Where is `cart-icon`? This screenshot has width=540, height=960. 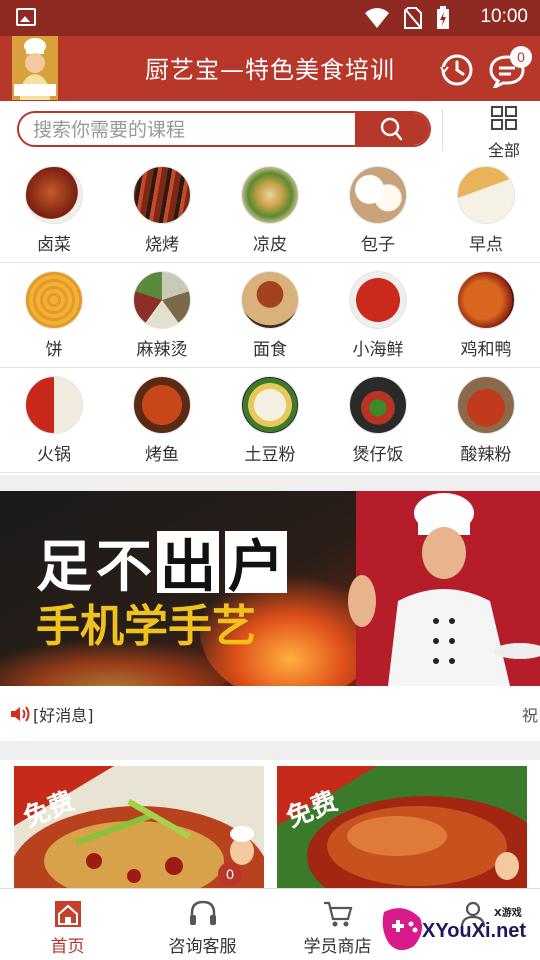 cart-icon is located at coordinates (338, 914).